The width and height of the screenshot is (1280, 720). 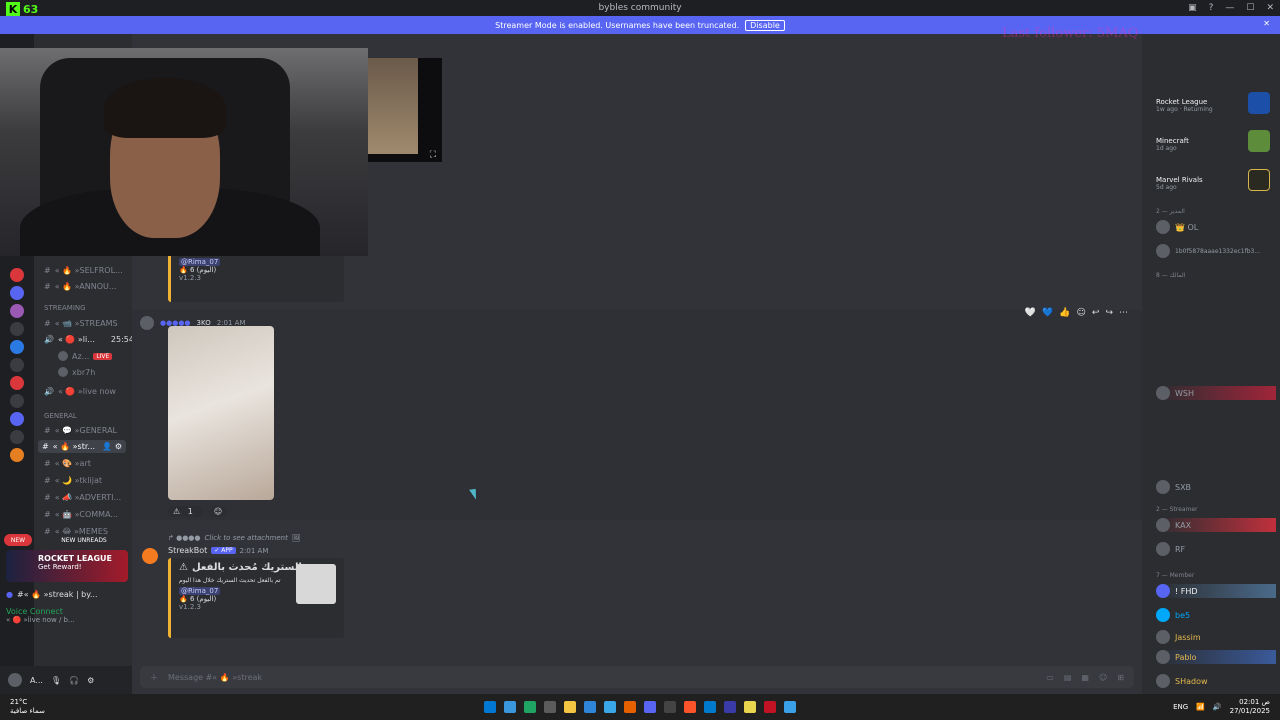 I want to click on member: RF, so click(x=1170, y=549).